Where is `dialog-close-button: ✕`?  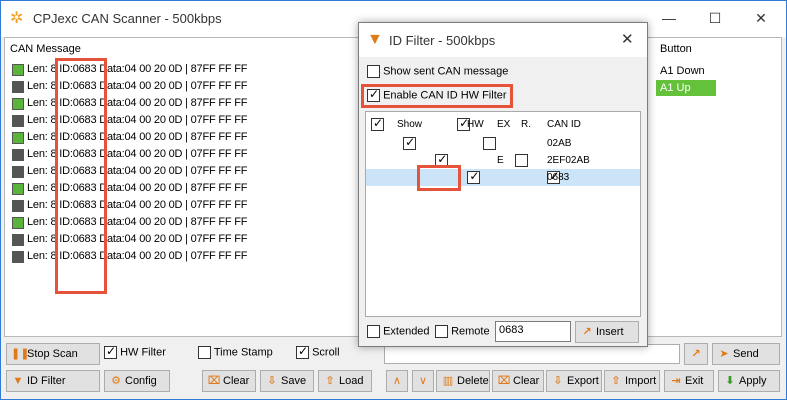 dialog-close-button: ✕ is located at coordinates (627, 39).